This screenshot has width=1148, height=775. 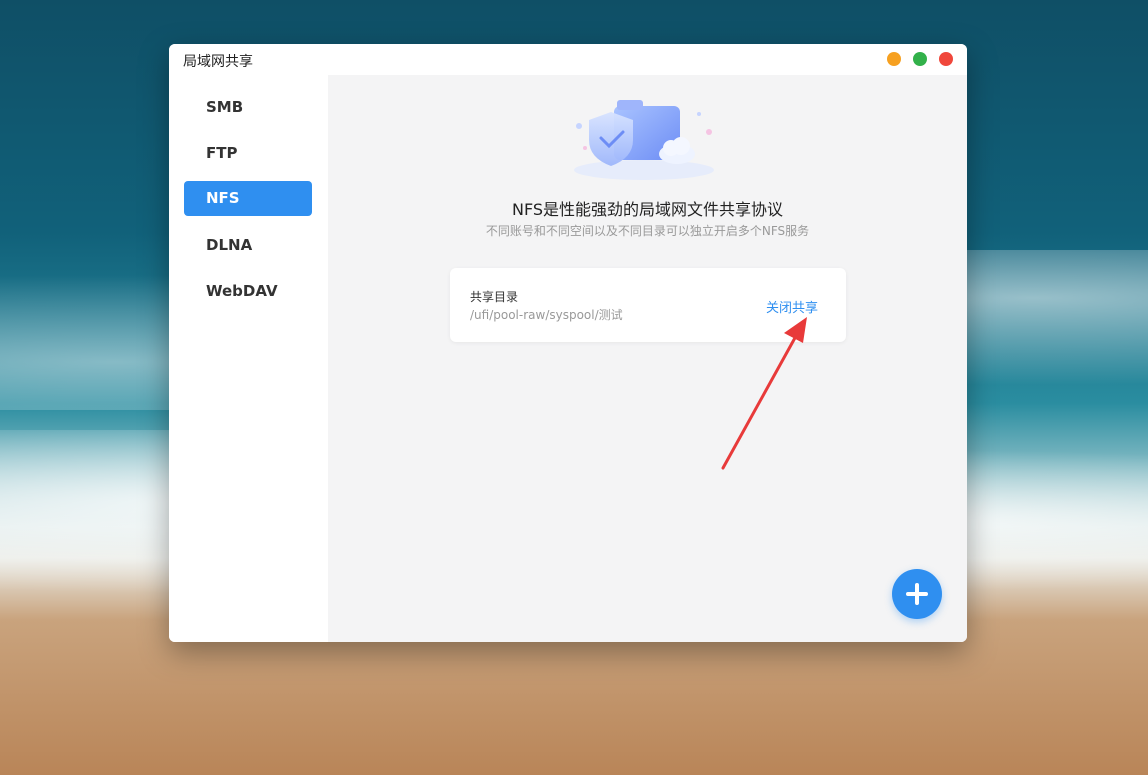 What do you see at coordinates (917, 594) in the screenshot?
I see `add-share-button` at bounding box center [917, 594].